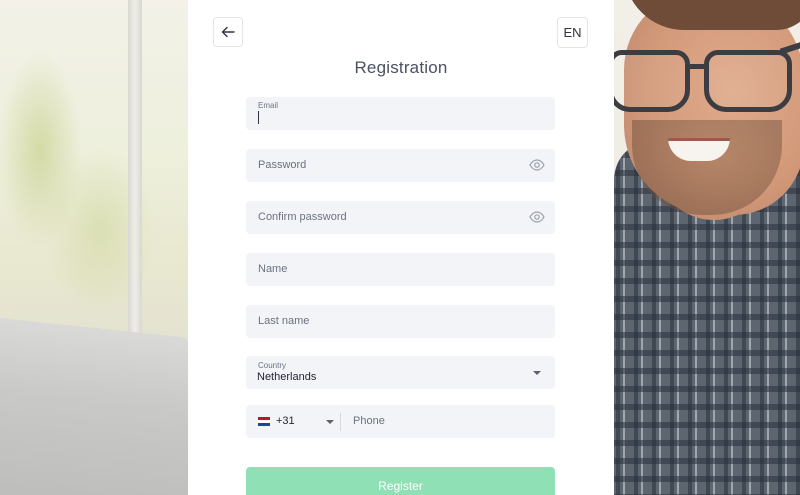 This screenshot has height=495, width=800. Describe the element at coordinates (268, 105) in the screenshot. I see `email-label: Email` at that location.